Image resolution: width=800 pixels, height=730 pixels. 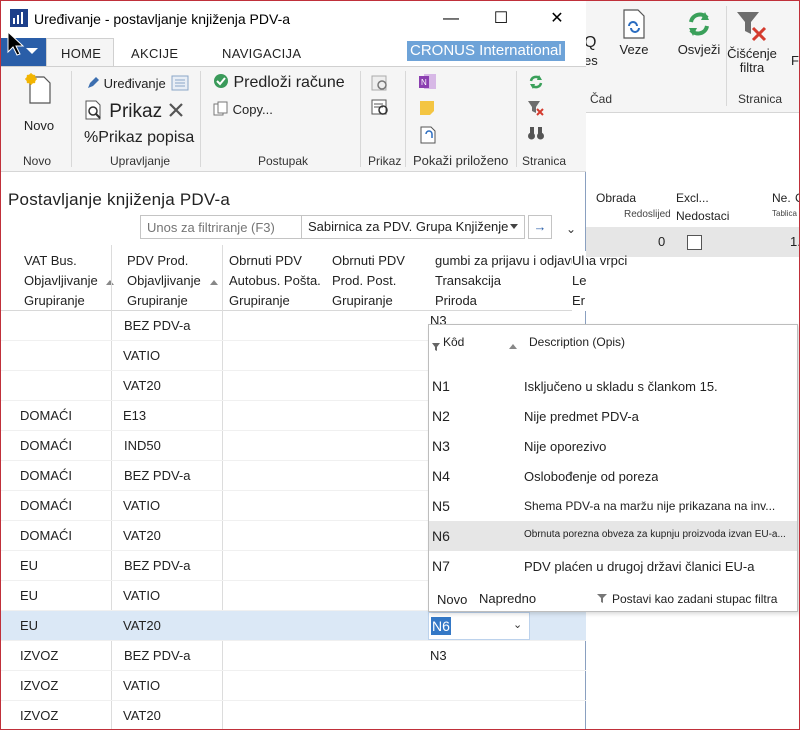 I want to click on lookup-item-code: N2, so click(x=441, y=416).